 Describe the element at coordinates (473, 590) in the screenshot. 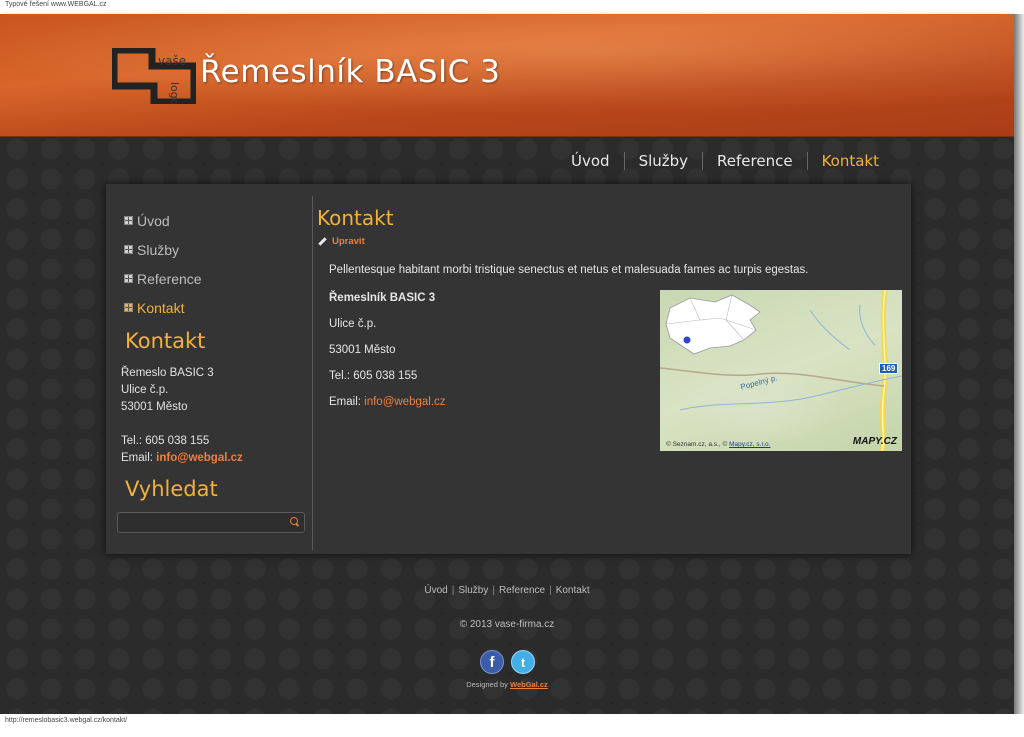

I see `footer-nav-sluzby: Služby` at that location.